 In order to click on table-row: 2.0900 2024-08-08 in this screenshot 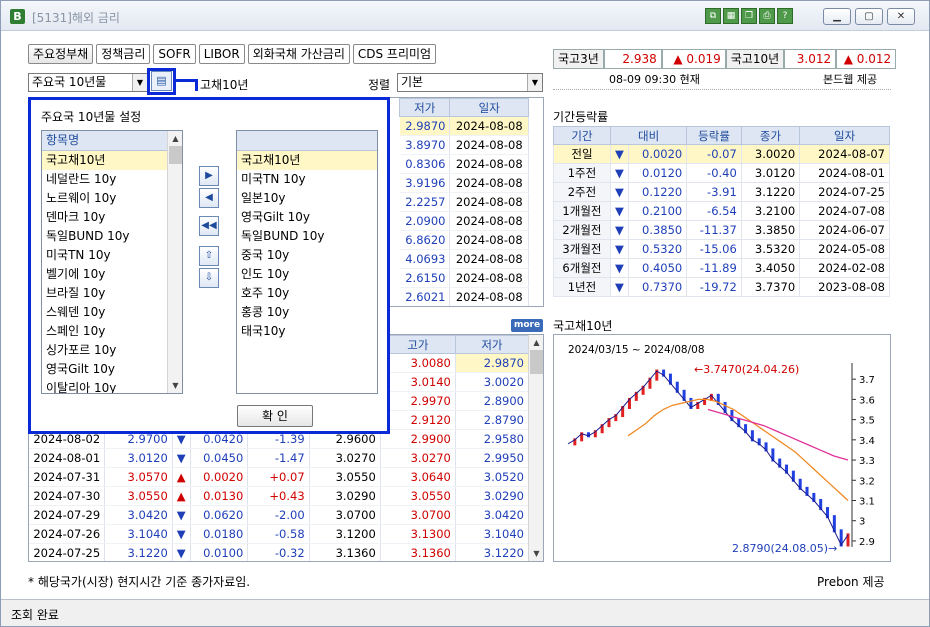, I will do `click(464, 221)`.